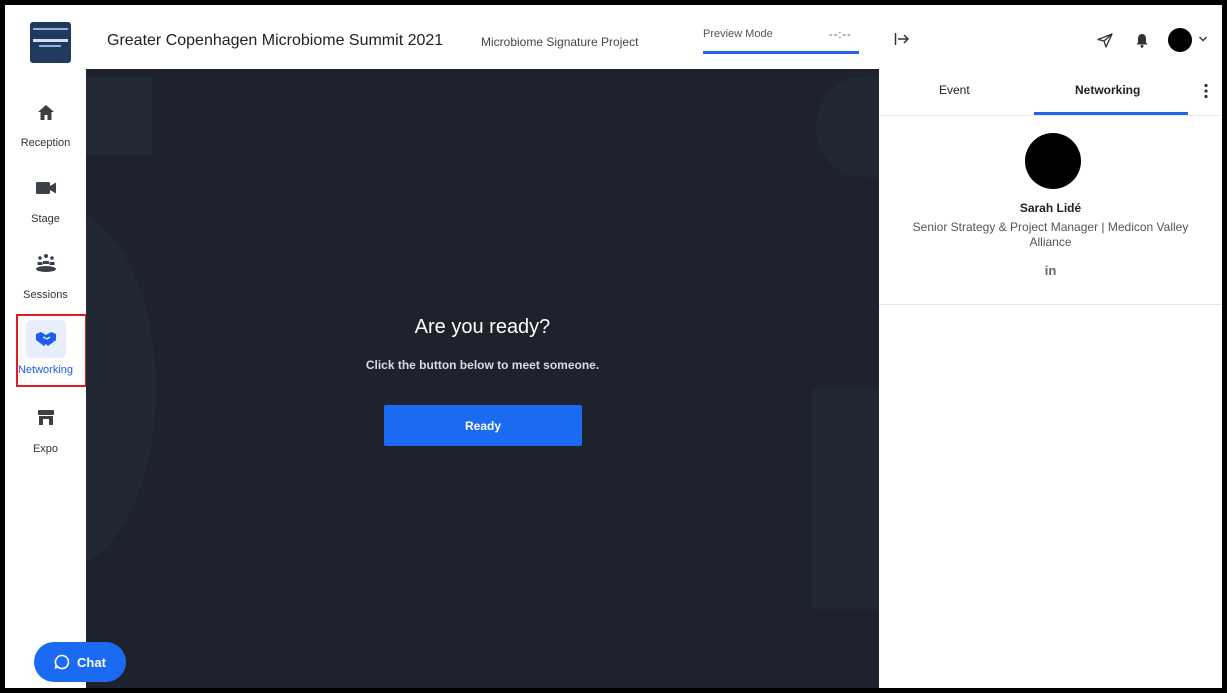 This screenshot has width=1227, height=693. Describe the element at coordinates (51, 350) in the screenshot. I see `active-item-highlight` at that location.